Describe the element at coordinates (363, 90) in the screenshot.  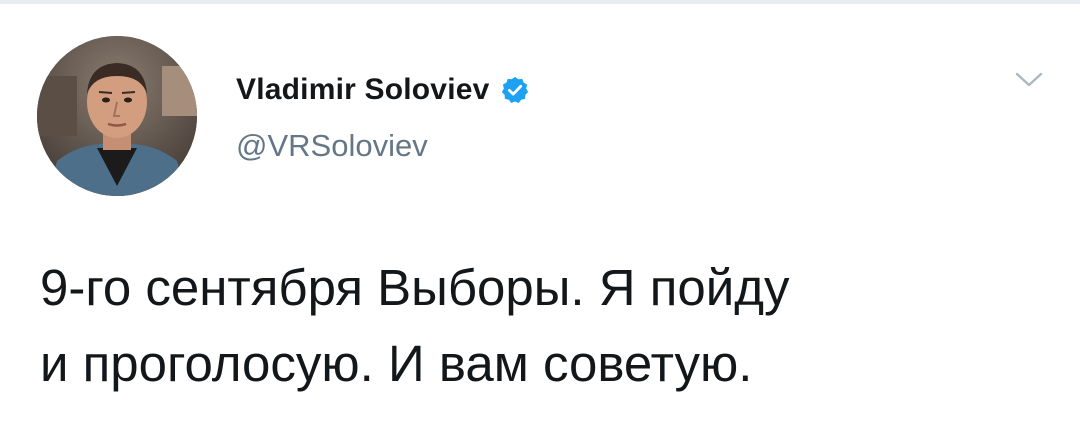
I see `author-display-name: Vladimir Soloviev` at that location.